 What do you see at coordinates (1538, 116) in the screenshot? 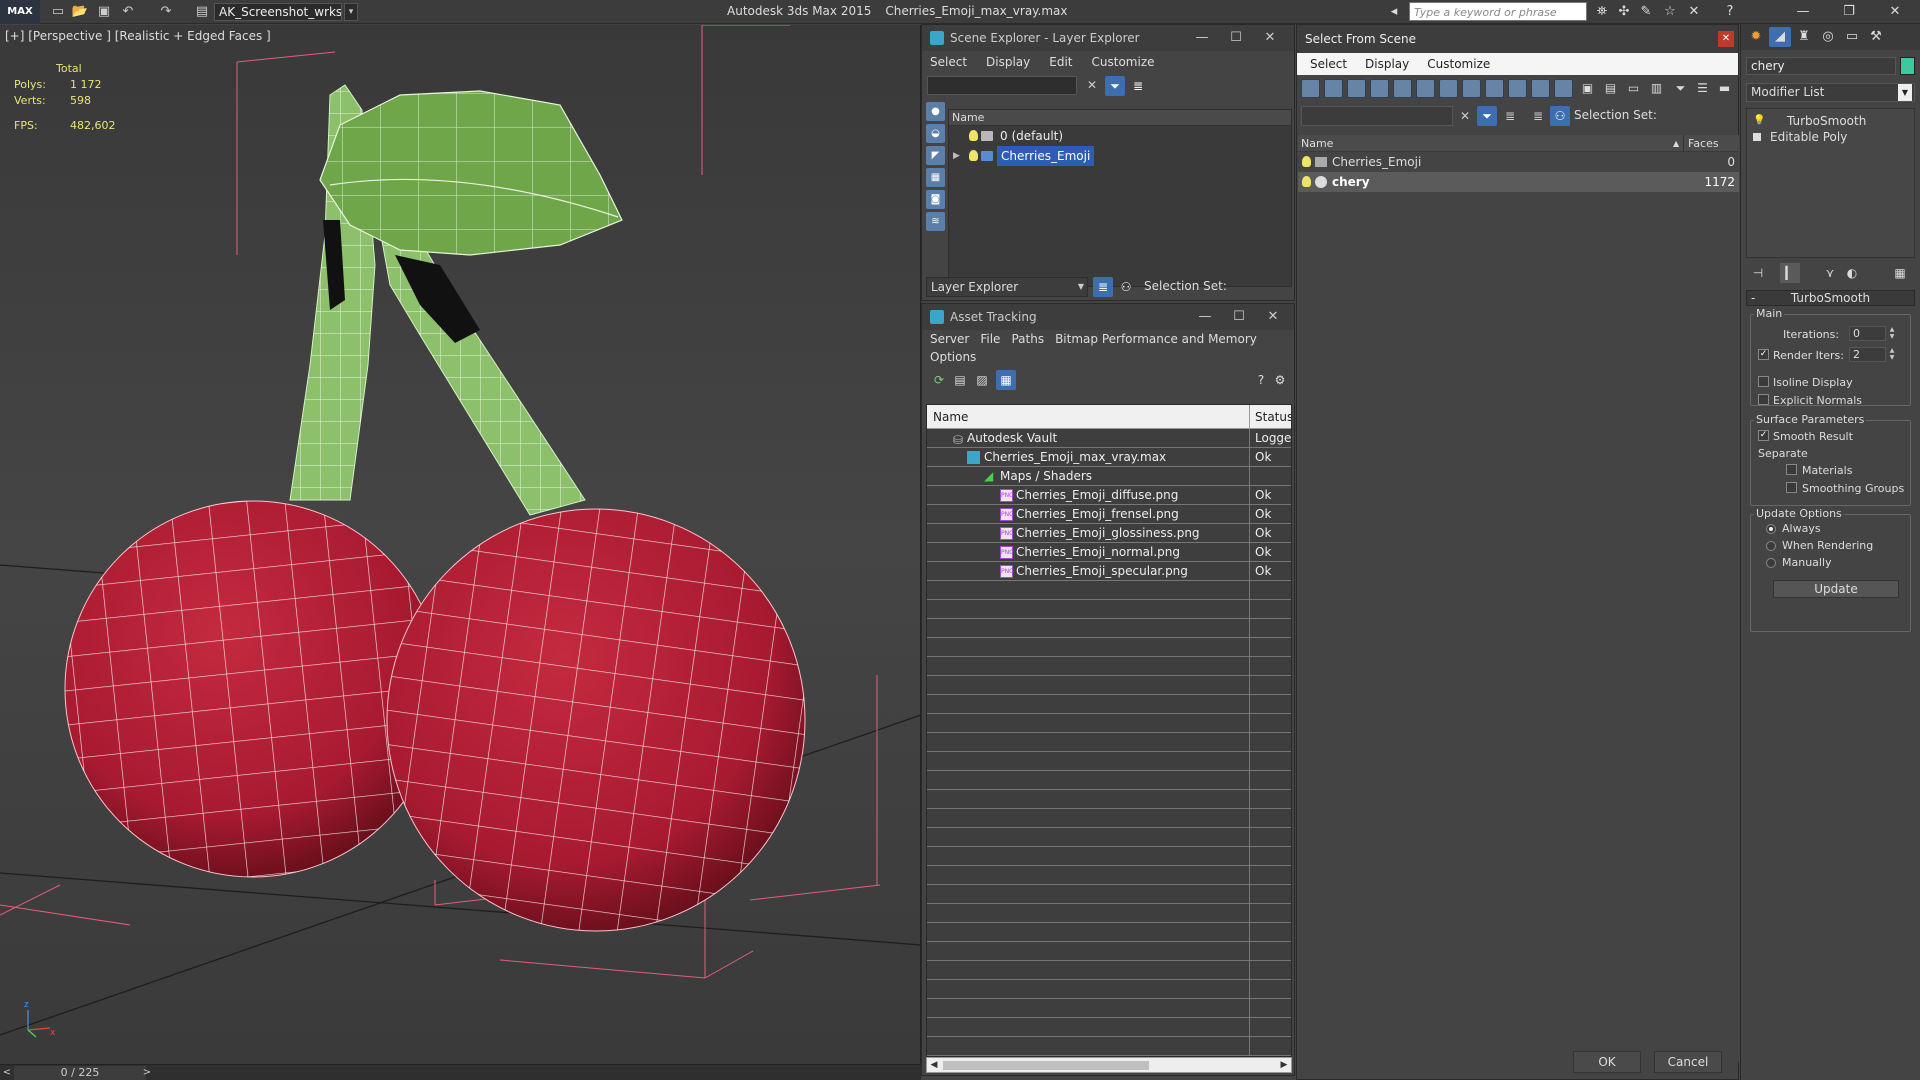
I see `ss-sort-layer-icon: ≣` at bounding box center [1538, 116].